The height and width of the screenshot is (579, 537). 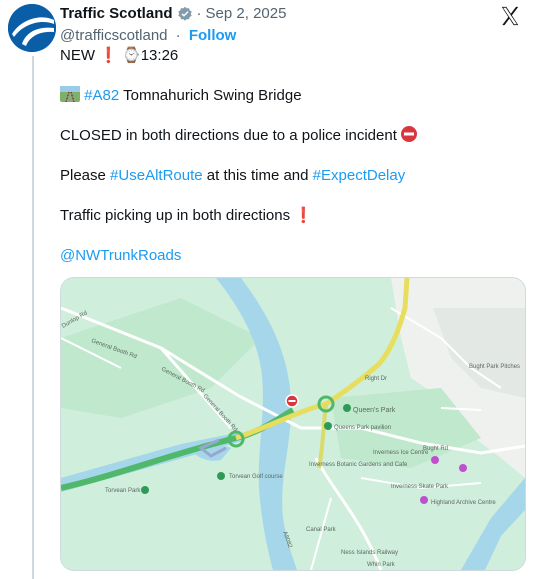 What do you see at coordinates (101, 95) in the screenshot?
I see `hashtag-a82: #A82` at bounding box center [101, 95].